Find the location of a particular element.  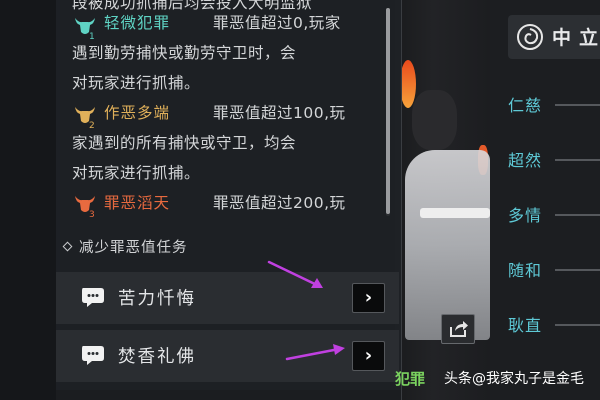

crime-level-desc-line: 罪恶值超过100,玩 is located at coordinates (279, 113).